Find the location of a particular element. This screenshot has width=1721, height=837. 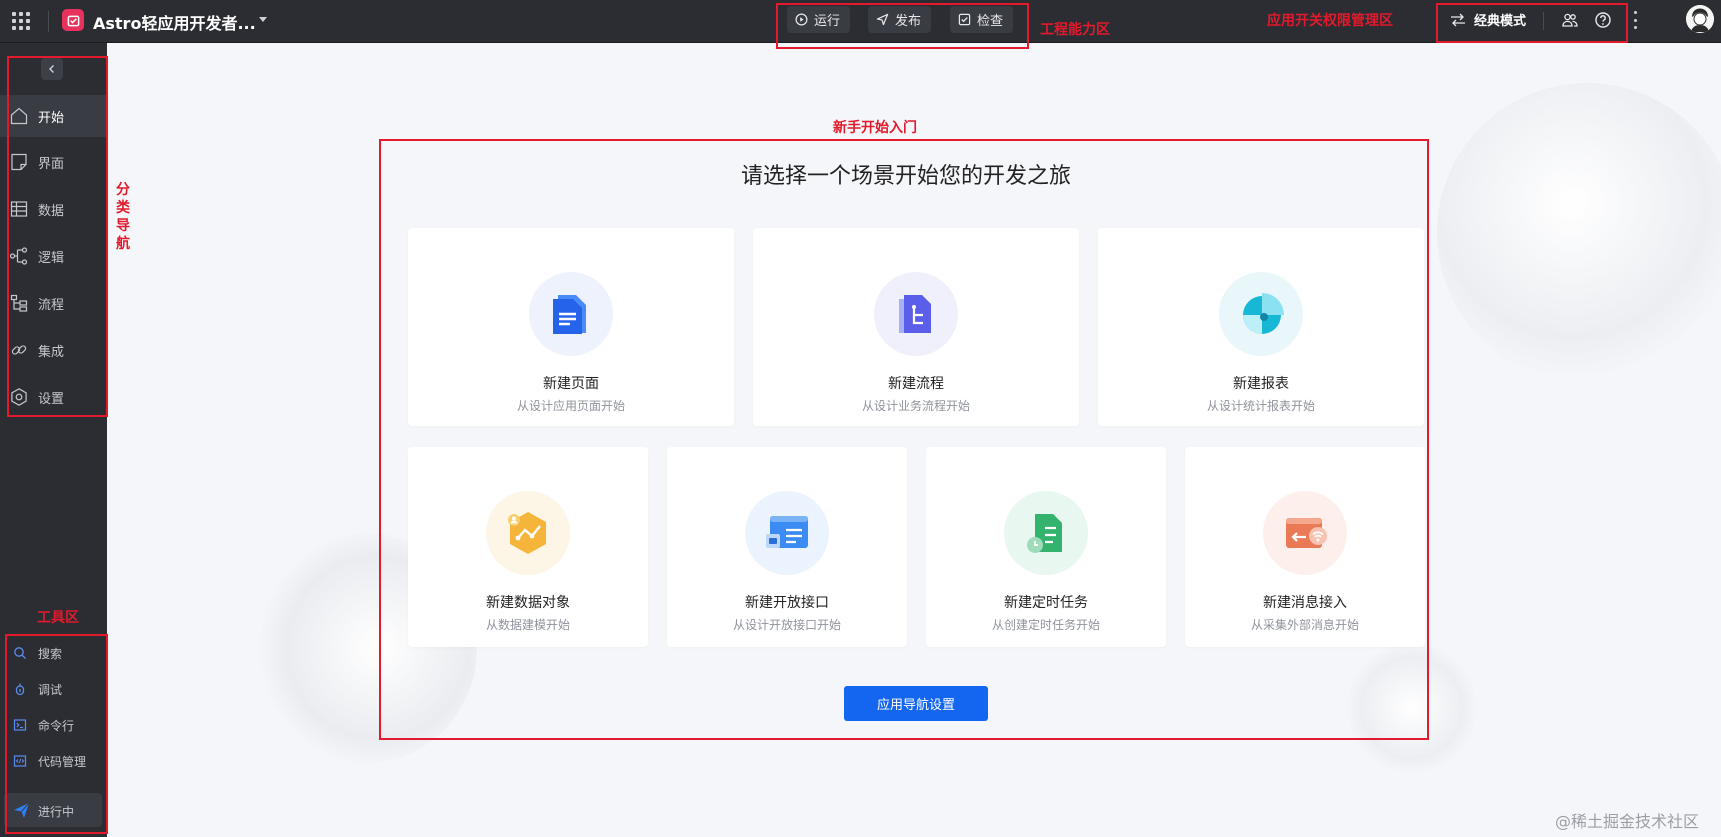

annotation-newbie-label: 新手开始入门 is located at coordinates (875, 128).